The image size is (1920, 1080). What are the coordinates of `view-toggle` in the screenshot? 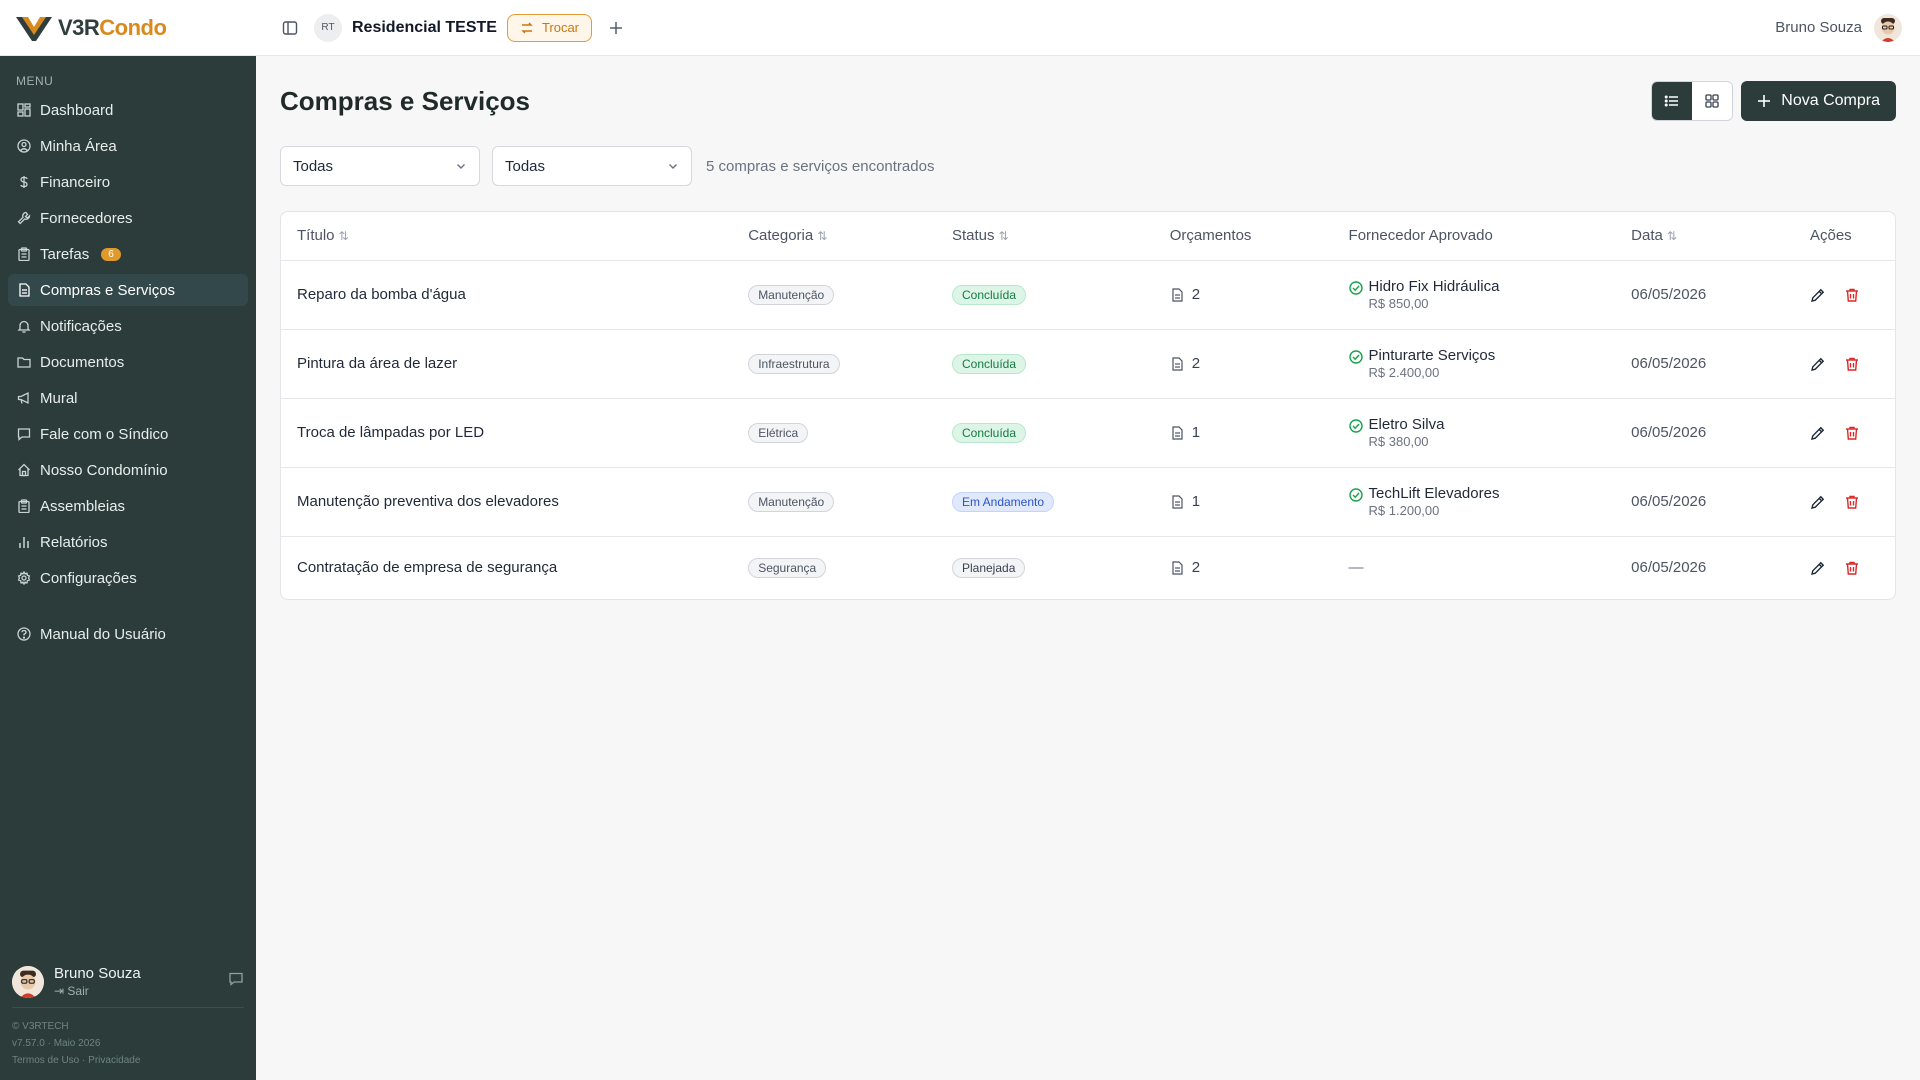 It's located at (1692, 101).